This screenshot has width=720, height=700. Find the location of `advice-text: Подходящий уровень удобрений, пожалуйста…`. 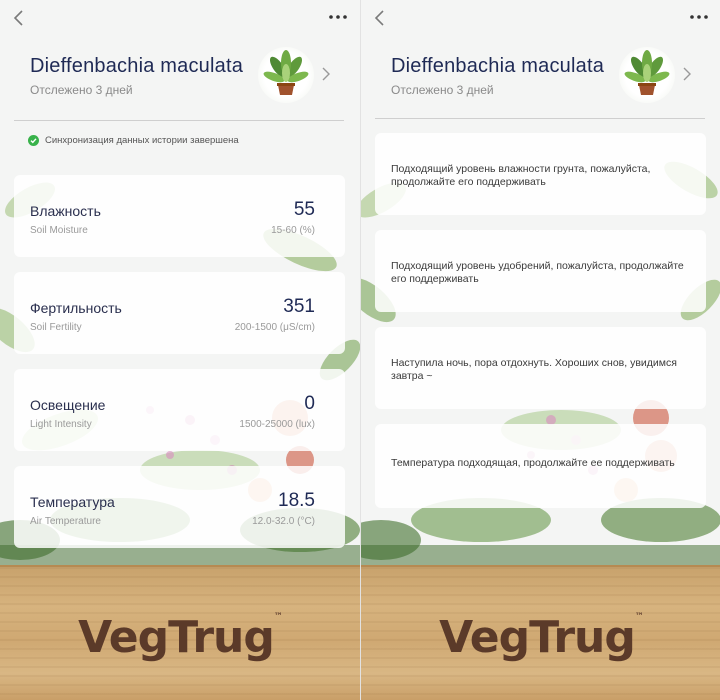

advice-text: Подходящий уровень удобрений, пожалуйста… is located at coordinates (537, 272).